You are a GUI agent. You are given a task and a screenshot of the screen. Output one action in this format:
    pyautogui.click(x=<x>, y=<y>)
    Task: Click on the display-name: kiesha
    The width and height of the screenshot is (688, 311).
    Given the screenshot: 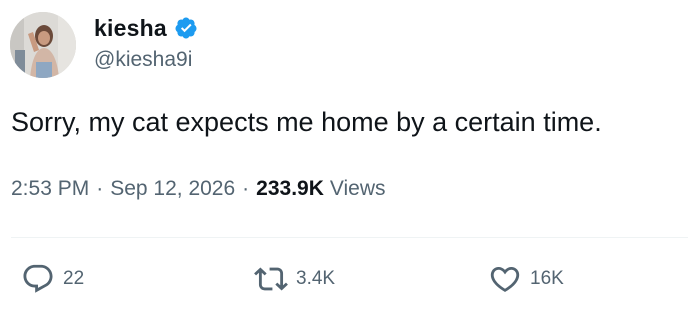 What is the action you would take?
    pyautogui.click(x=130, y=28)
    